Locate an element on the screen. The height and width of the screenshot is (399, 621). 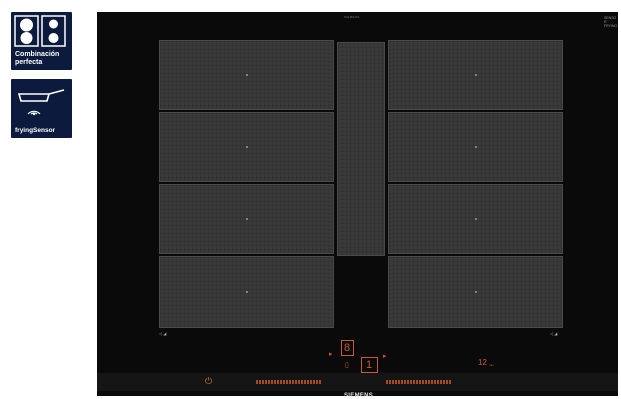
right-indicator-icon: ▸ is located at coordinates (385, 356).